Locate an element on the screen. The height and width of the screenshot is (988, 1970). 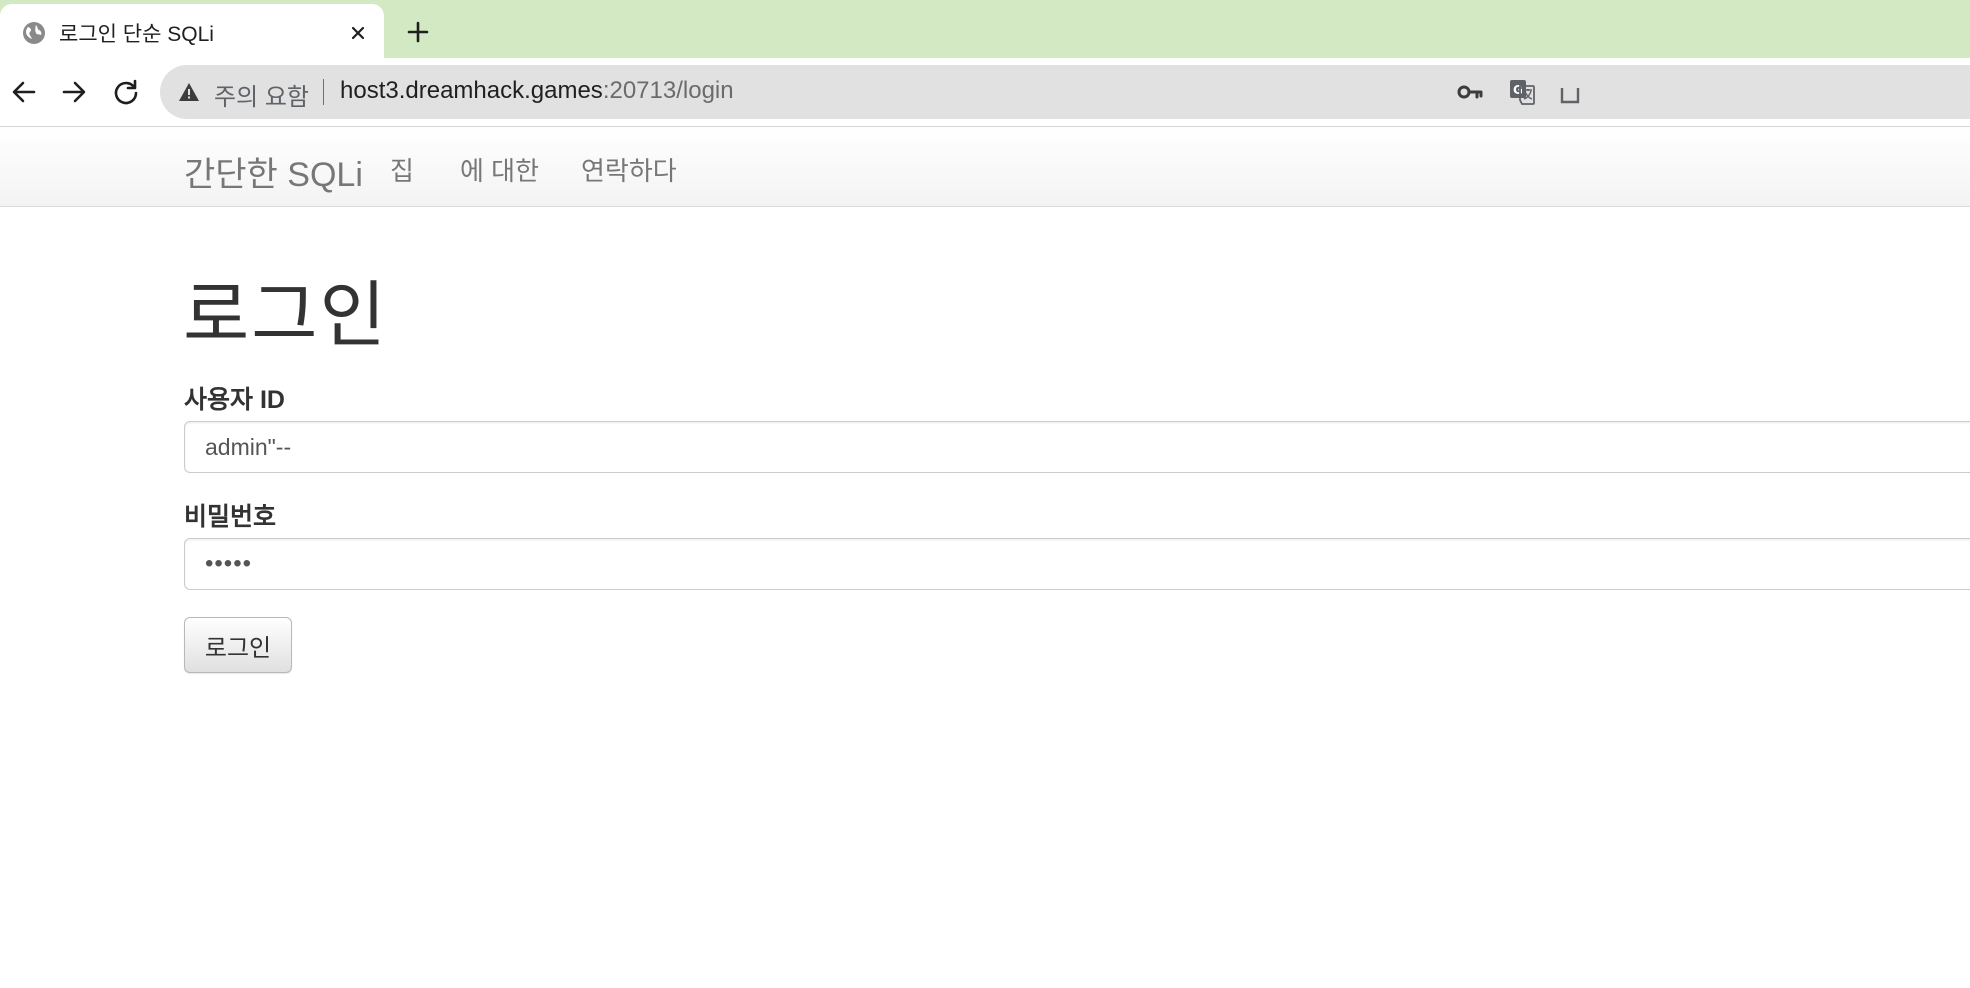
forward-button is located at coordinates (74, 92).